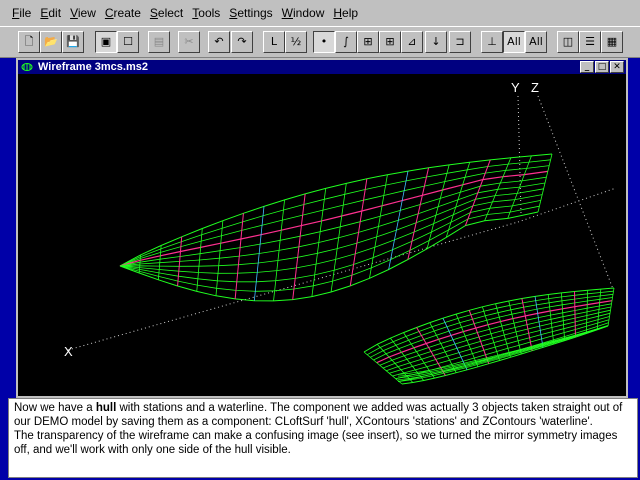 The height and width of the screenshot is (480, 640). What do you see at coordinates (368, 42) in the screenshot?
I see `snap-tool-button: ⊞` at bounding box center [368, 42].